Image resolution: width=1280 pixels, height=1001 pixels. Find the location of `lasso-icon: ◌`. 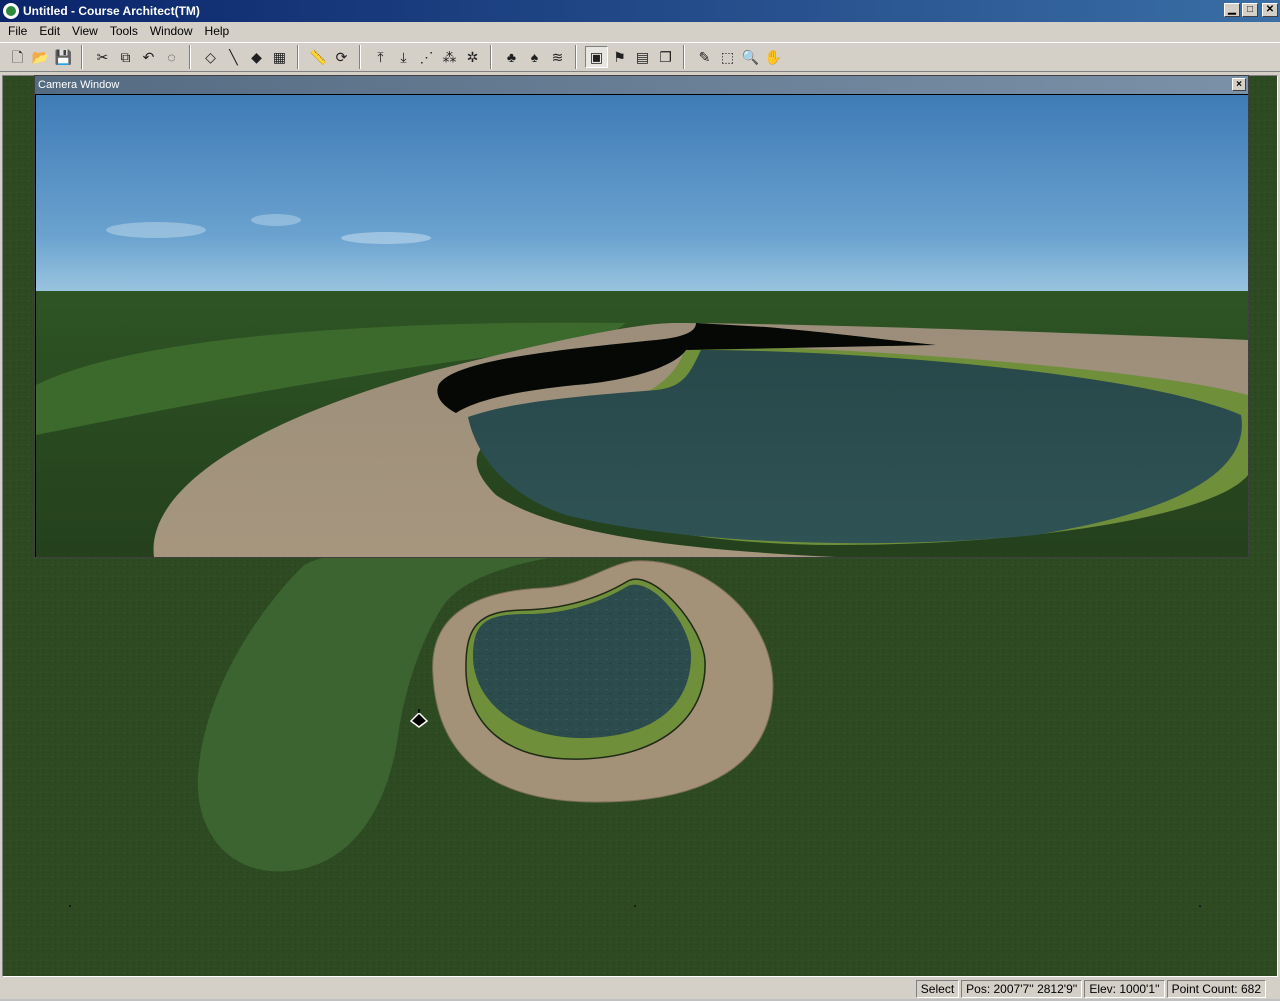

lasso-icon: ◌ is located at coordinates (171, 57).